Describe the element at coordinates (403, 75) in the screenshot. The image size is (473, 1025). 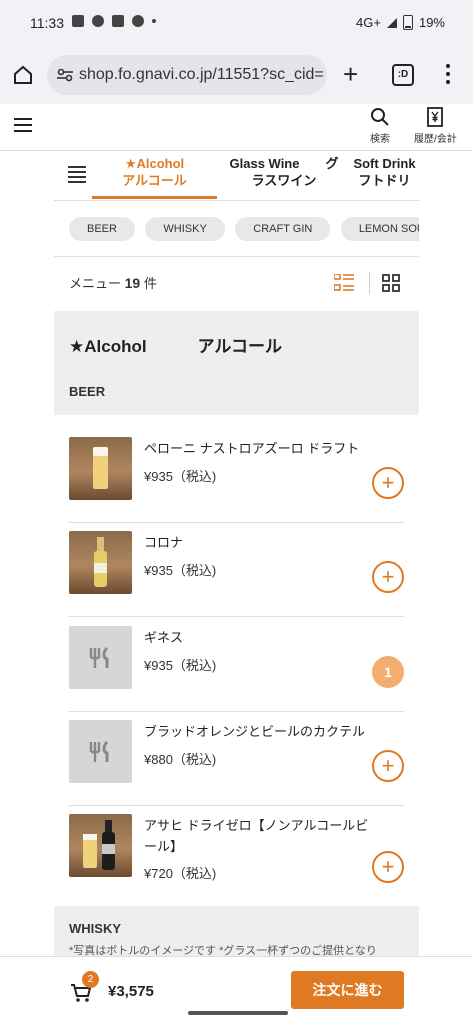
I see `tab-switcher-button: :D` at that location.